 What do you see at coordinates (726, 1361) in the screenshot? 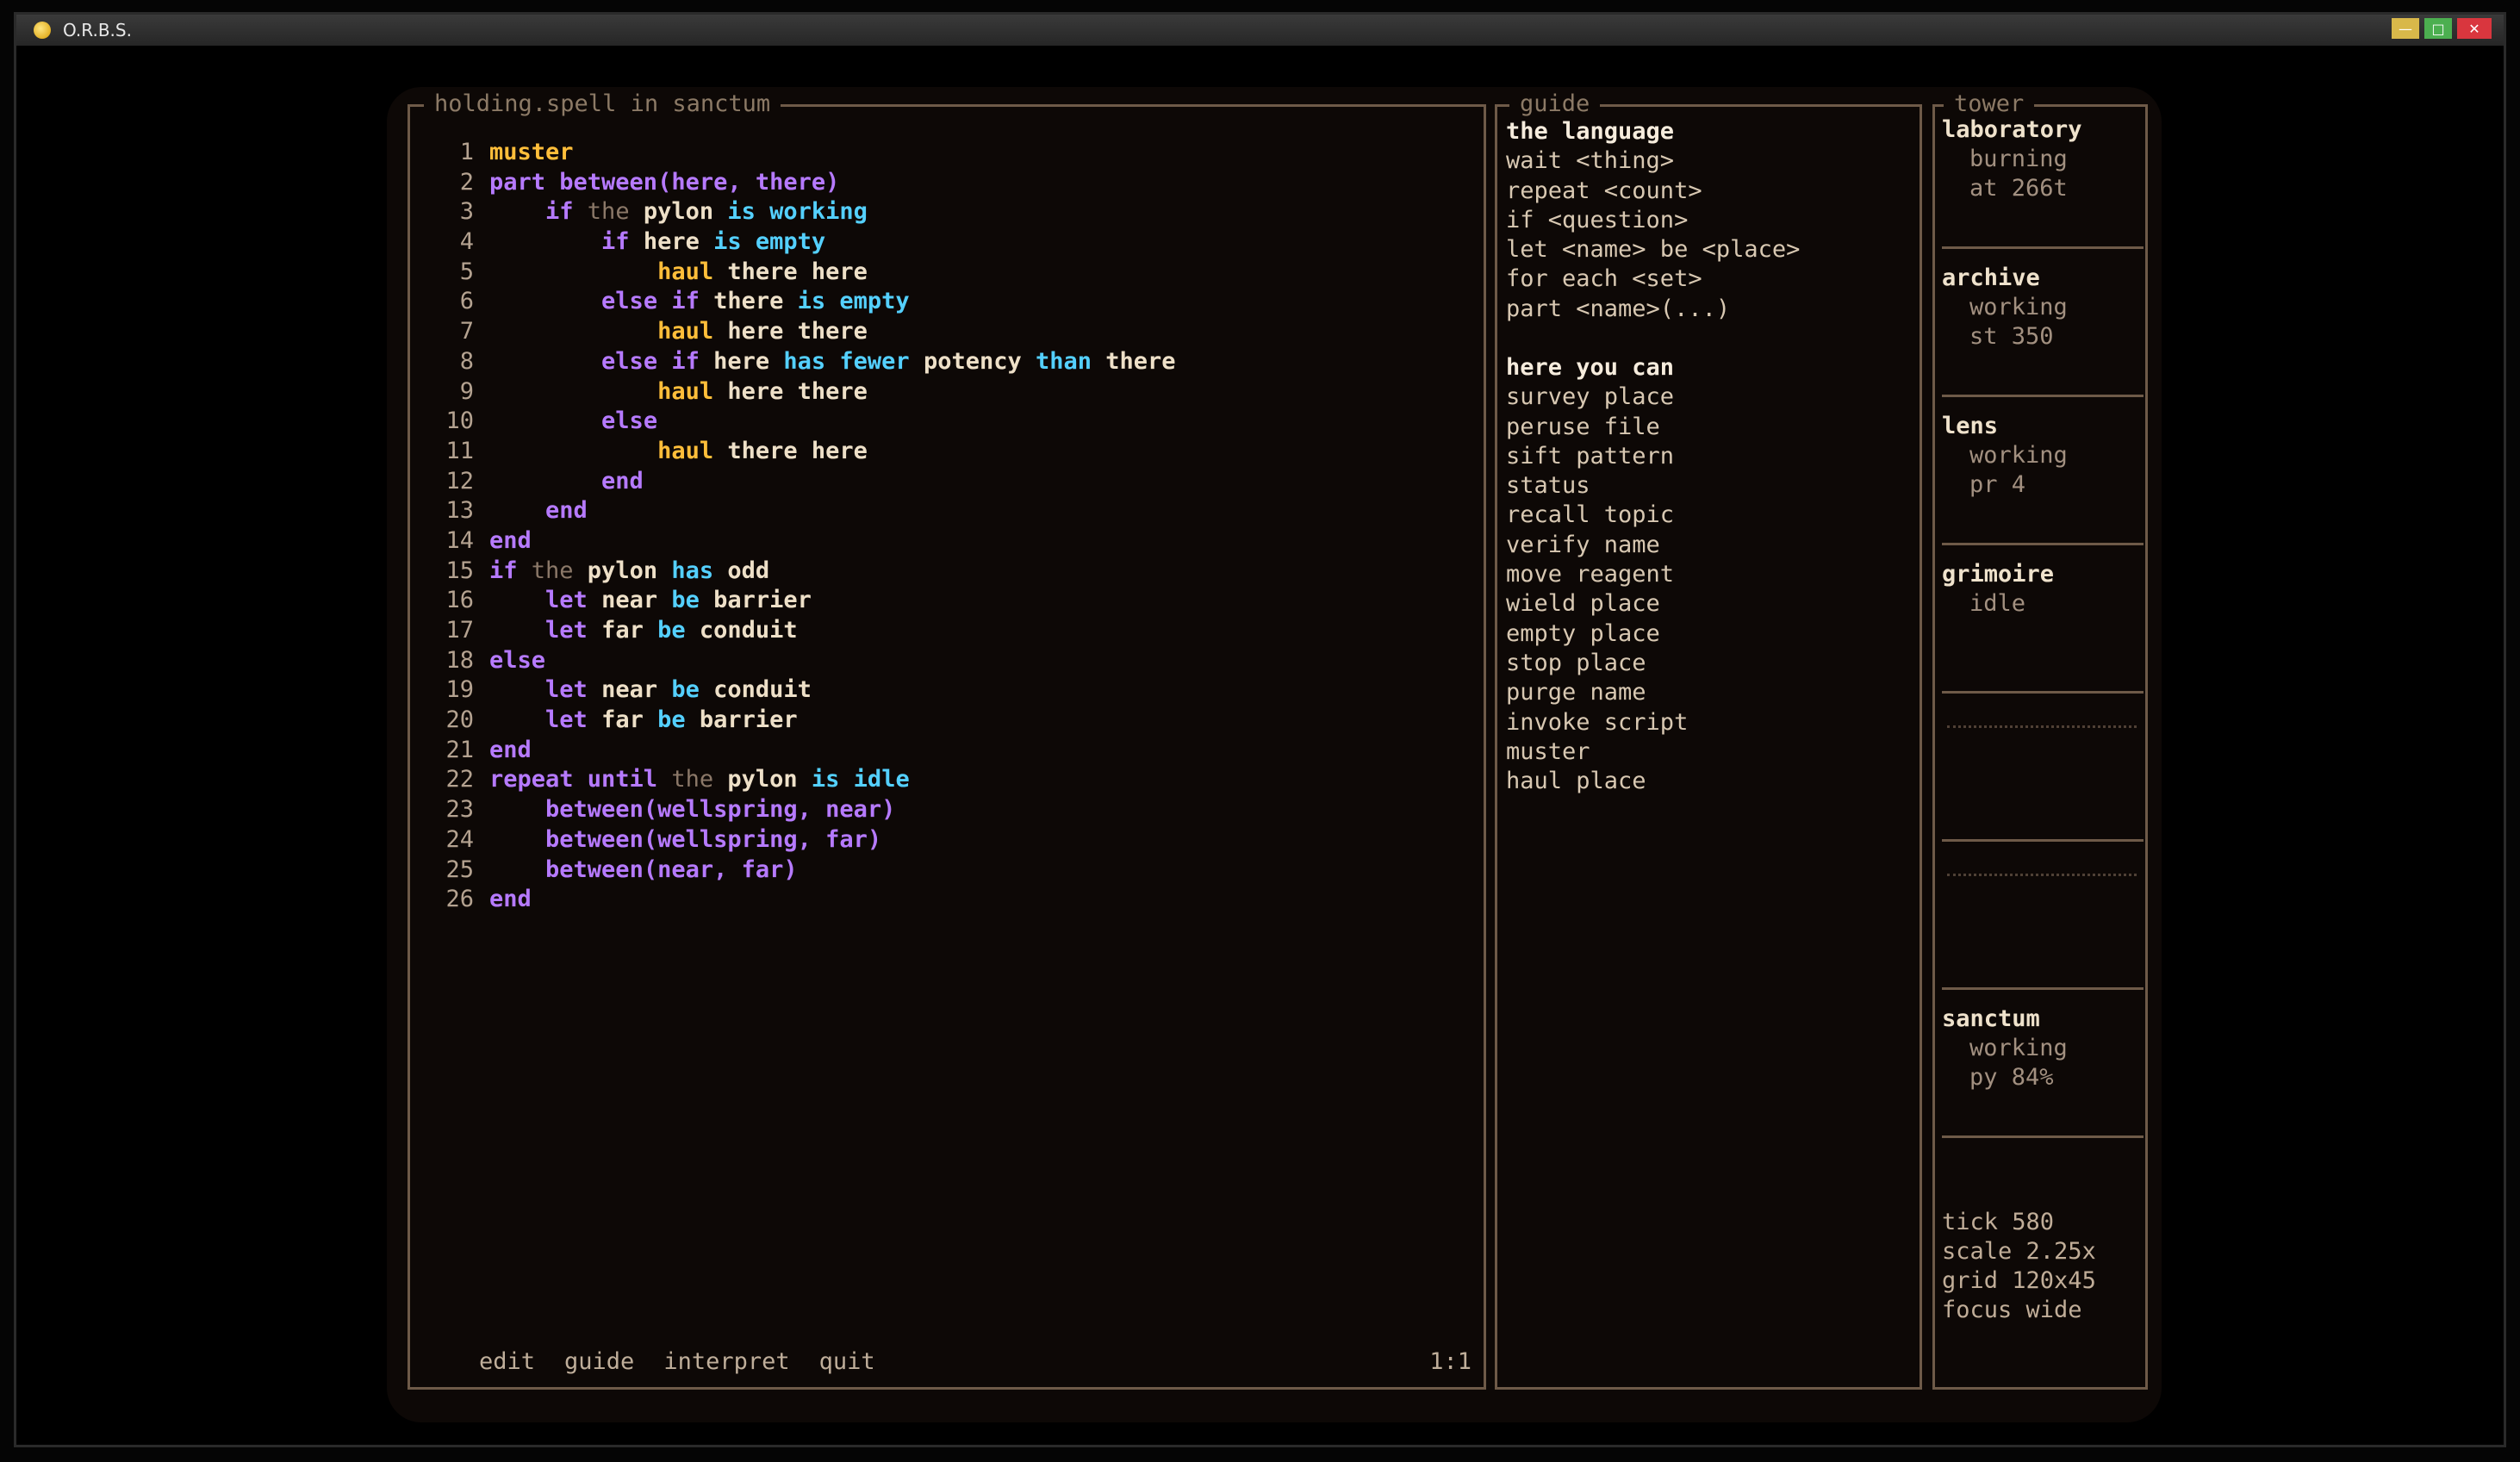
I see `menu-item-interpret: interpret` at bounding box center [726, 1361].